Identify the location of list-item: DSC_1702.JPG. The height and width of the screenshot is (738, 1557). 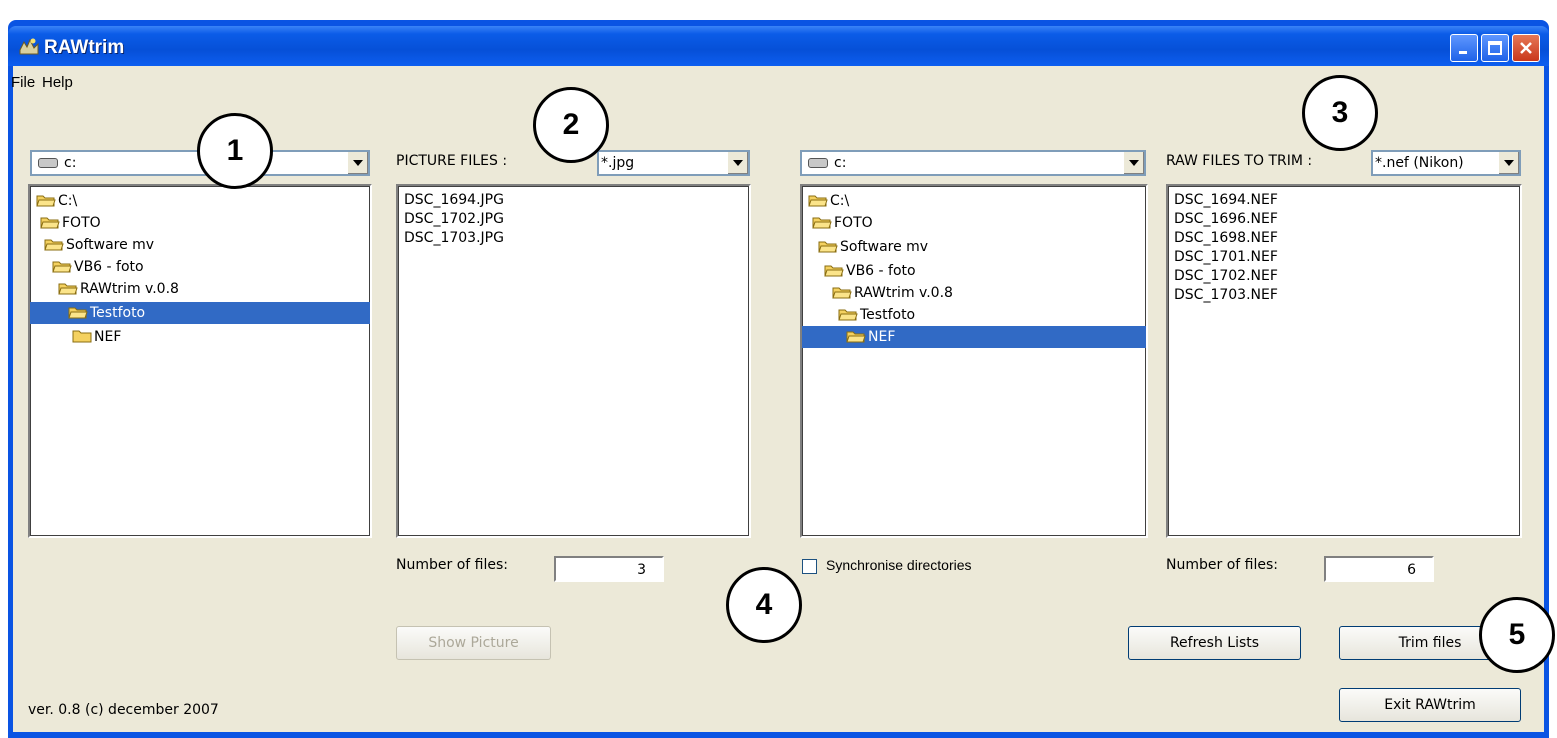
(454, 219).